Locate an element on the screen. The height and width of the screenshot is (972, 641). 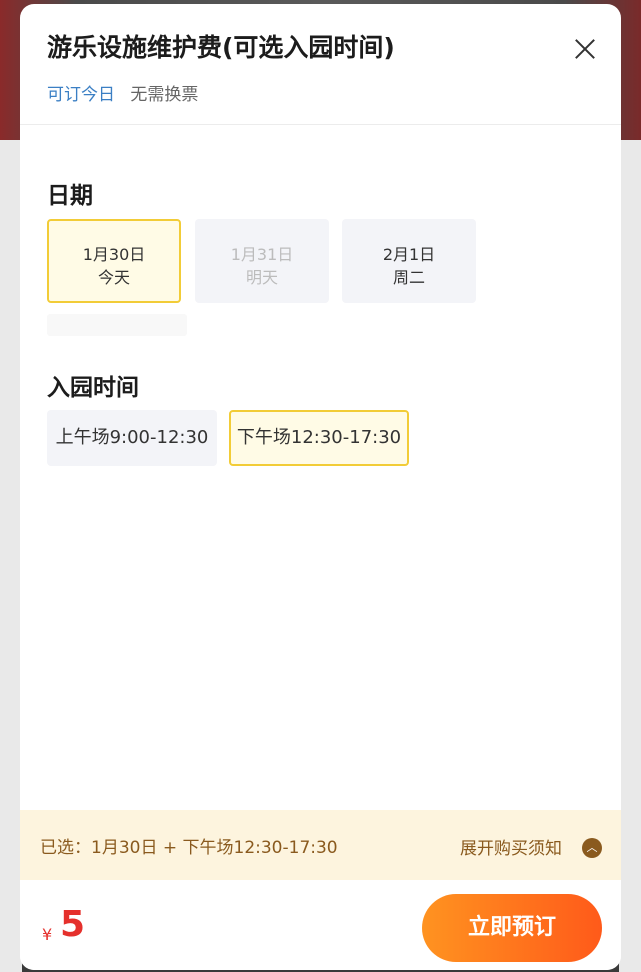
booking-footer: ¥ 5 立即预订 is located at coordinates (320, 925).